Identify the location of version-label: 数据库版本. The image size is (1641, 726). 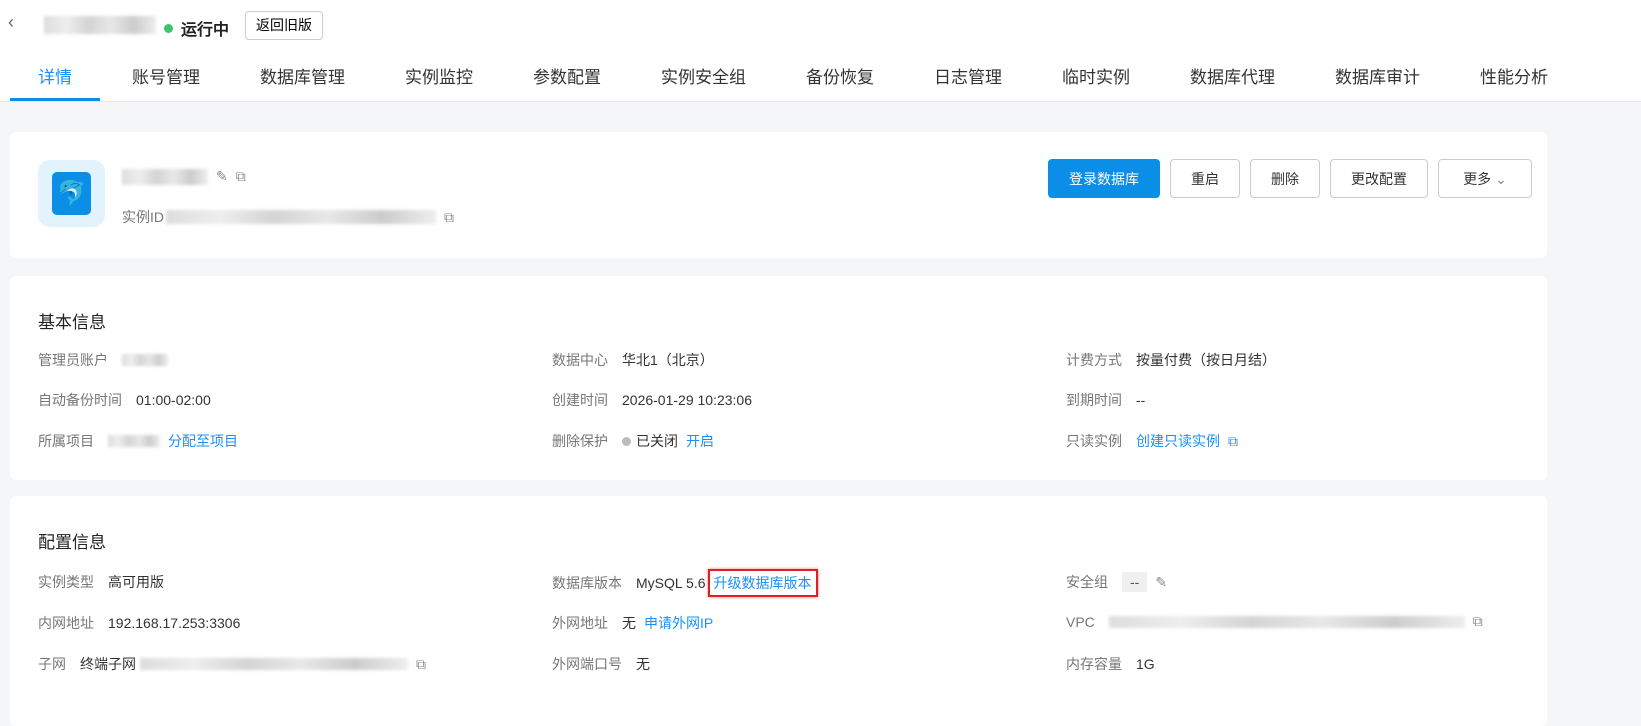
(587, 583).